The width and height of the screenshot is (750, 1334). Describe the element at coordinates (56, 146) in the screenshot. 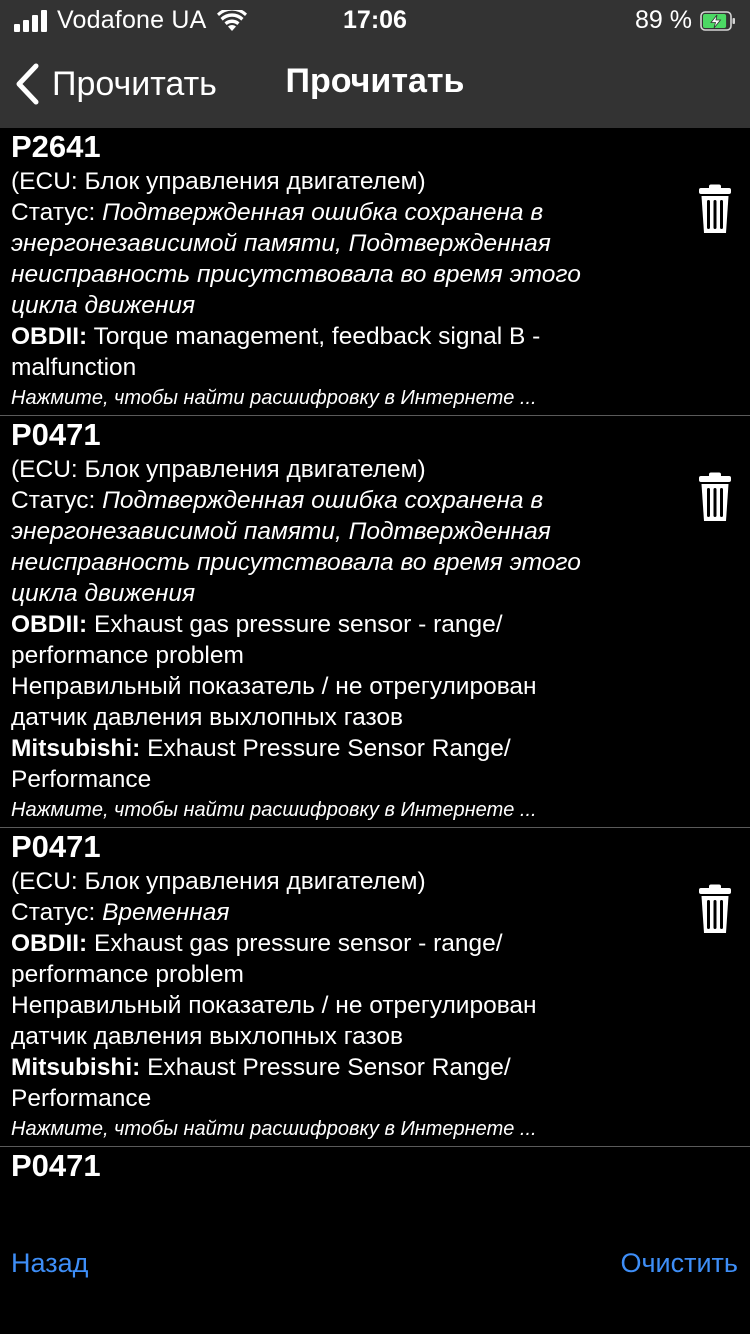

I see `dtc-code: P2641` at that location.